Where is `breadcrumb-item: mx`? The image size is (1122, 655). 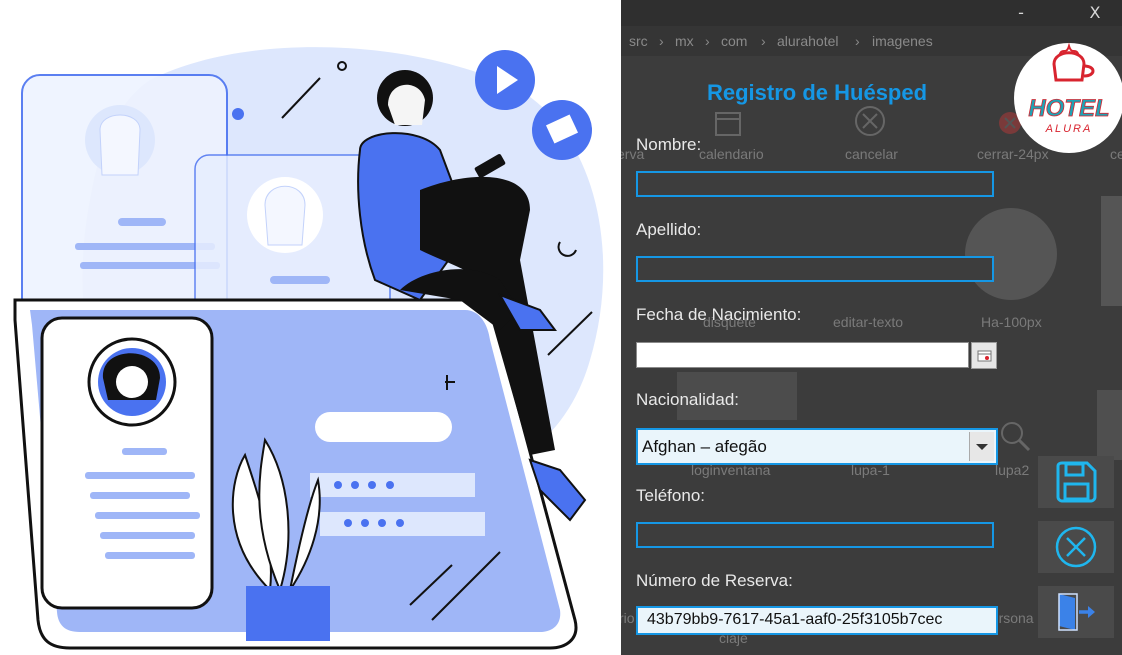 breadcrumb-item: mx is located at coordinates (684, 41).